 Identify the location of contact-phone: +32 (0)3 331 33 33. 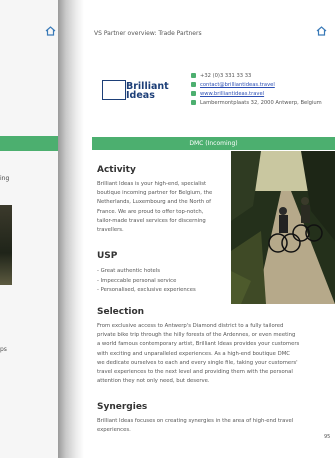
(256, 76).